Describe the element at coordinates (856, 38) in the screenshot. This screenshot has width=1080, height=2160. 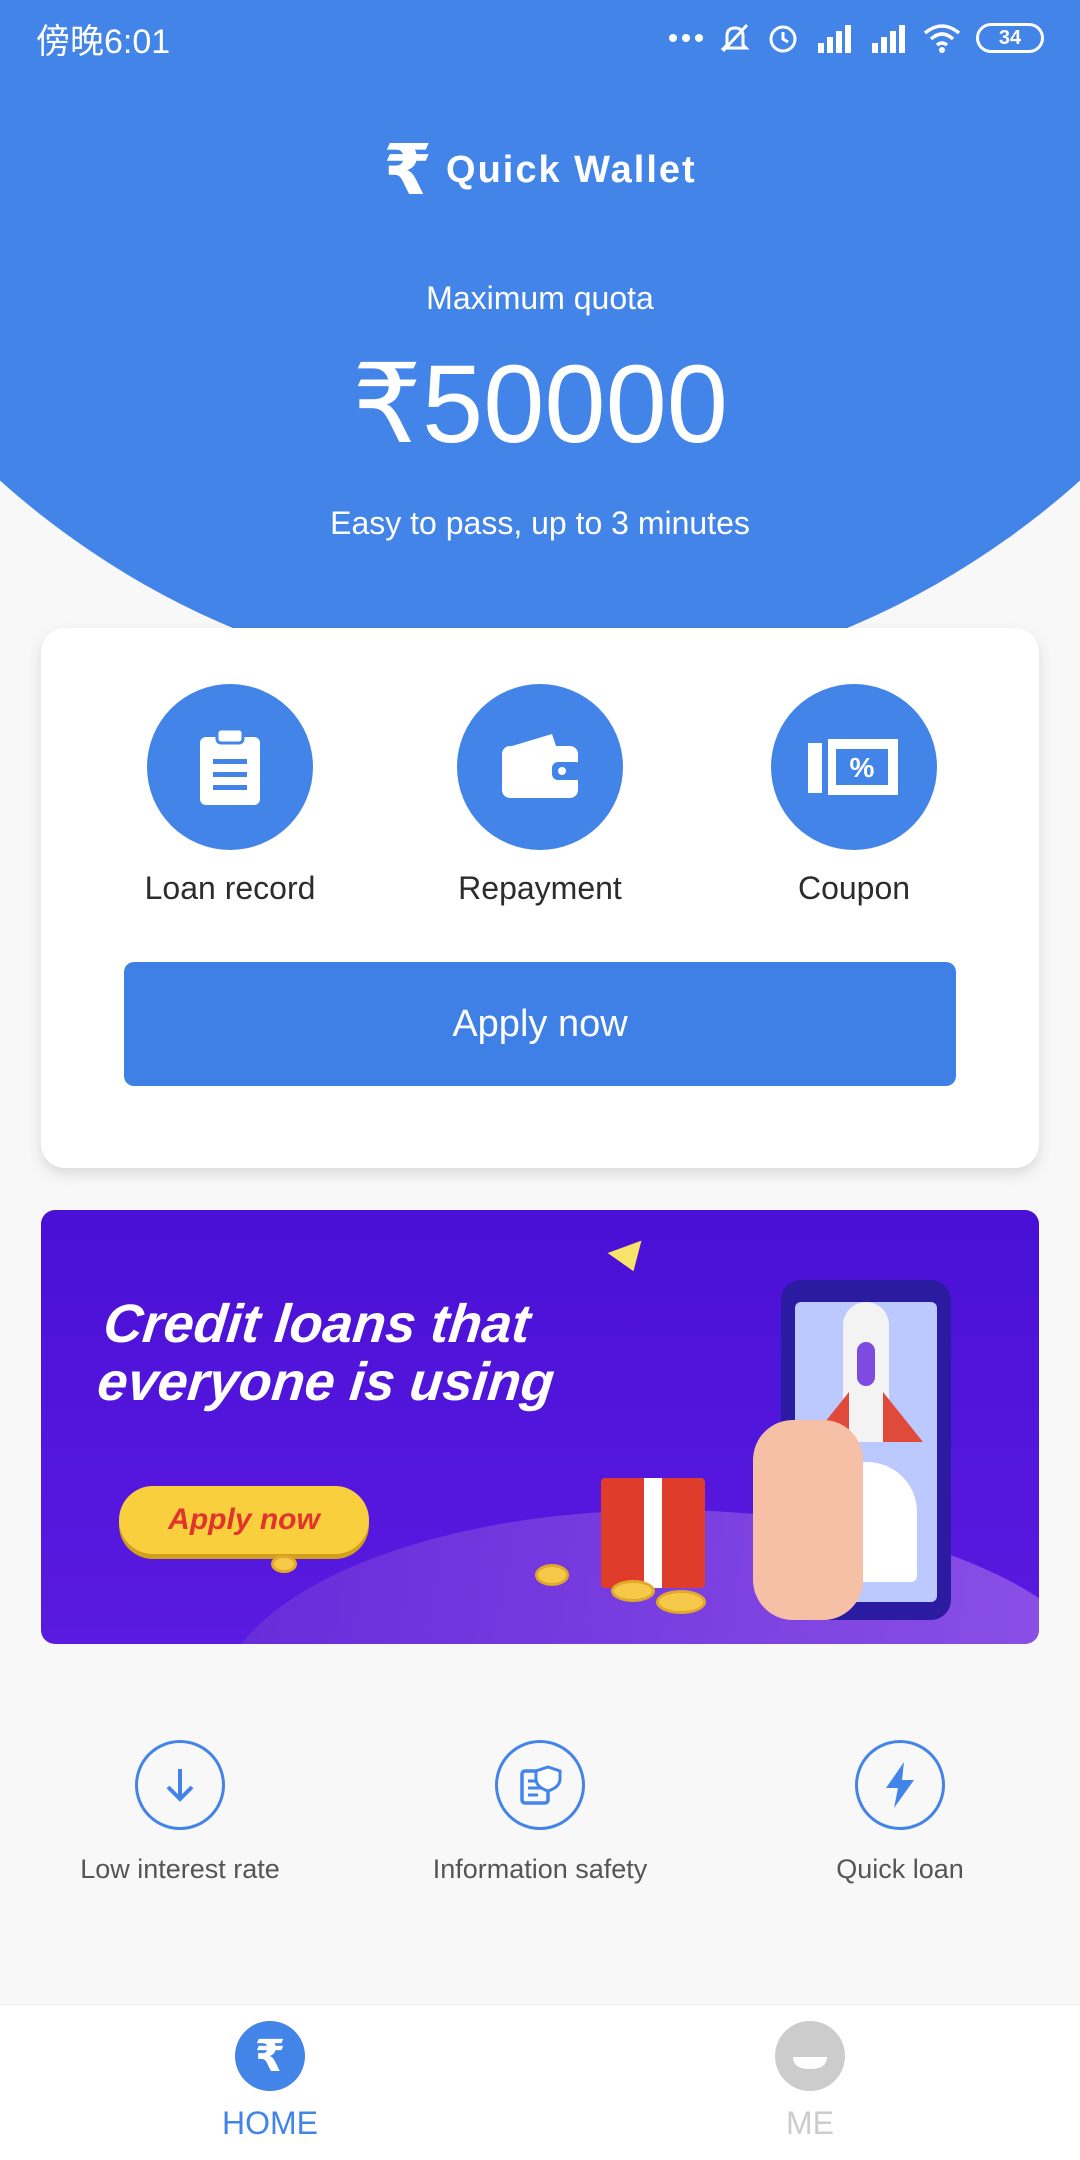
I see `status-icons: 34` at that location.